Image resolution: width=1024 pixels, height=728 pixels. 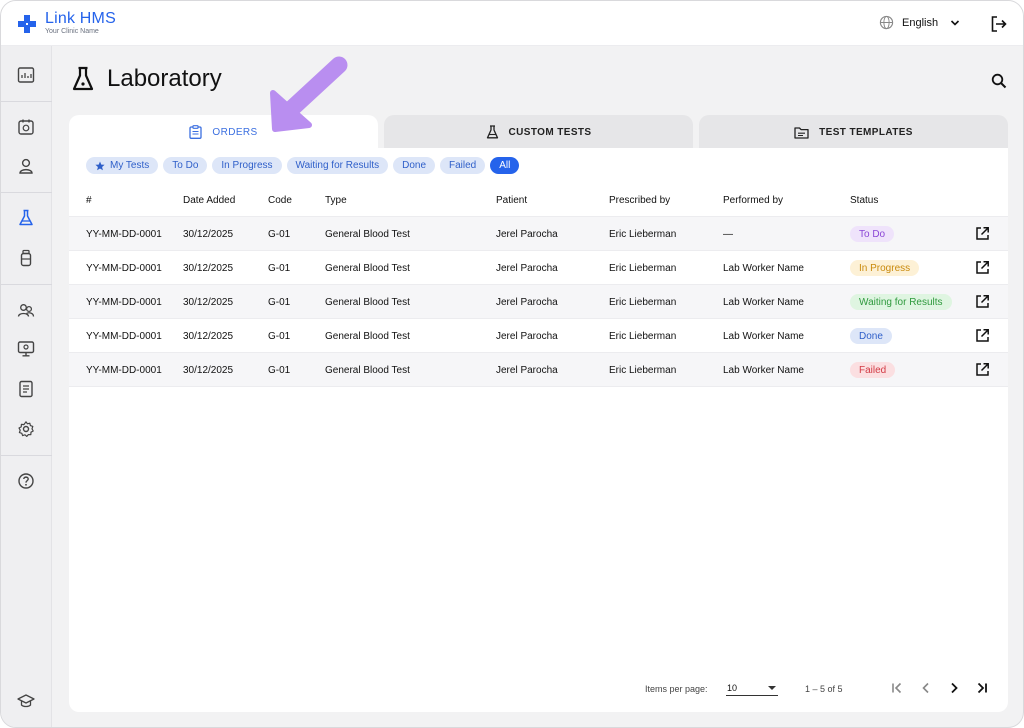 I want to click on page-title: Laboratory, so click(x=164, y=78).